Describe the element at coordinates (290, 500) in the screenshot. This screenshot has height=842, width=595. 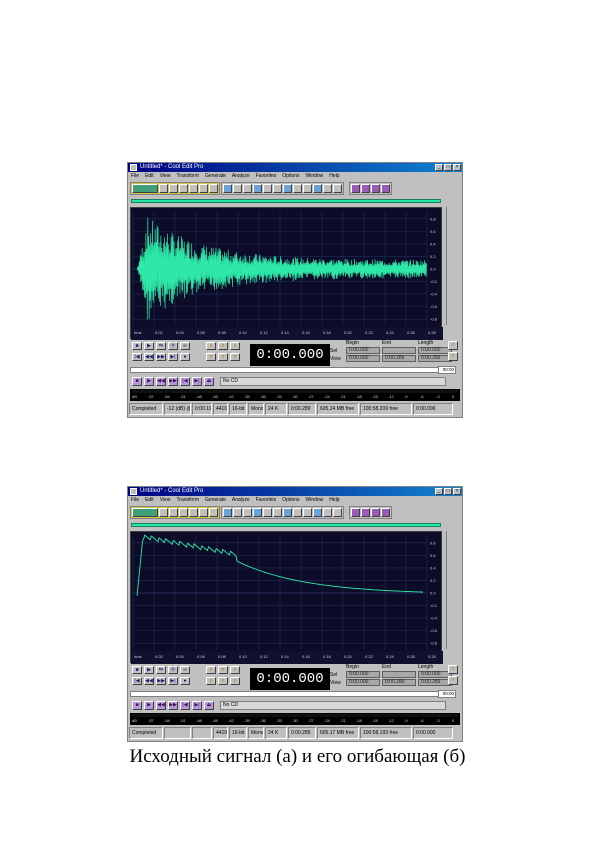
I see `menu-options: Options` at that location.